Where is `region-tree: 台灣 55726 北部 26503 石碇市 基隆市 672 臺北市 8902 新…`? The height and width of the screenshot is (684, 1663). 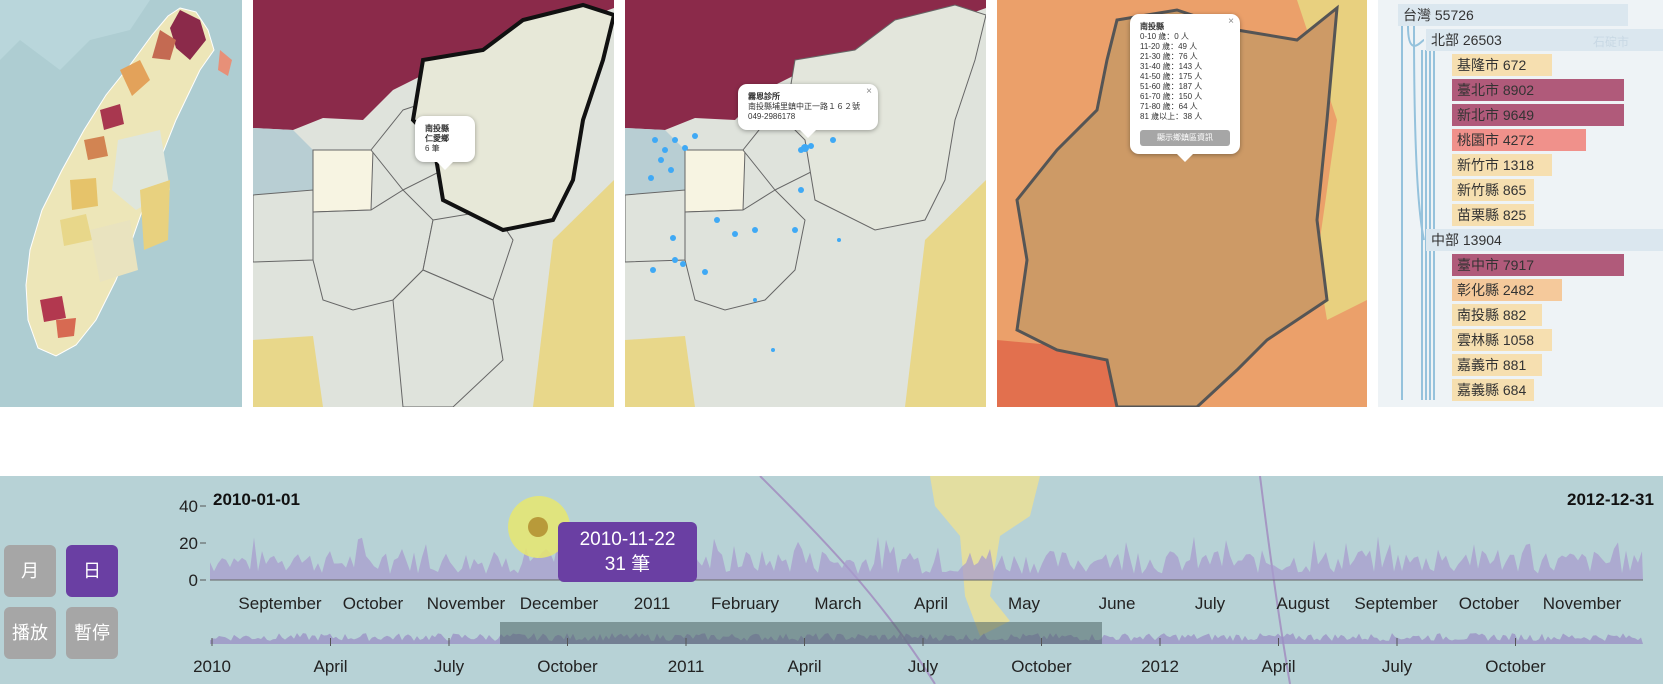
region-tree: 台灣 55726 北部 26503 石碇市 基隆市 672 臺北市 8902 新… is located at coordinates (1520, 203).